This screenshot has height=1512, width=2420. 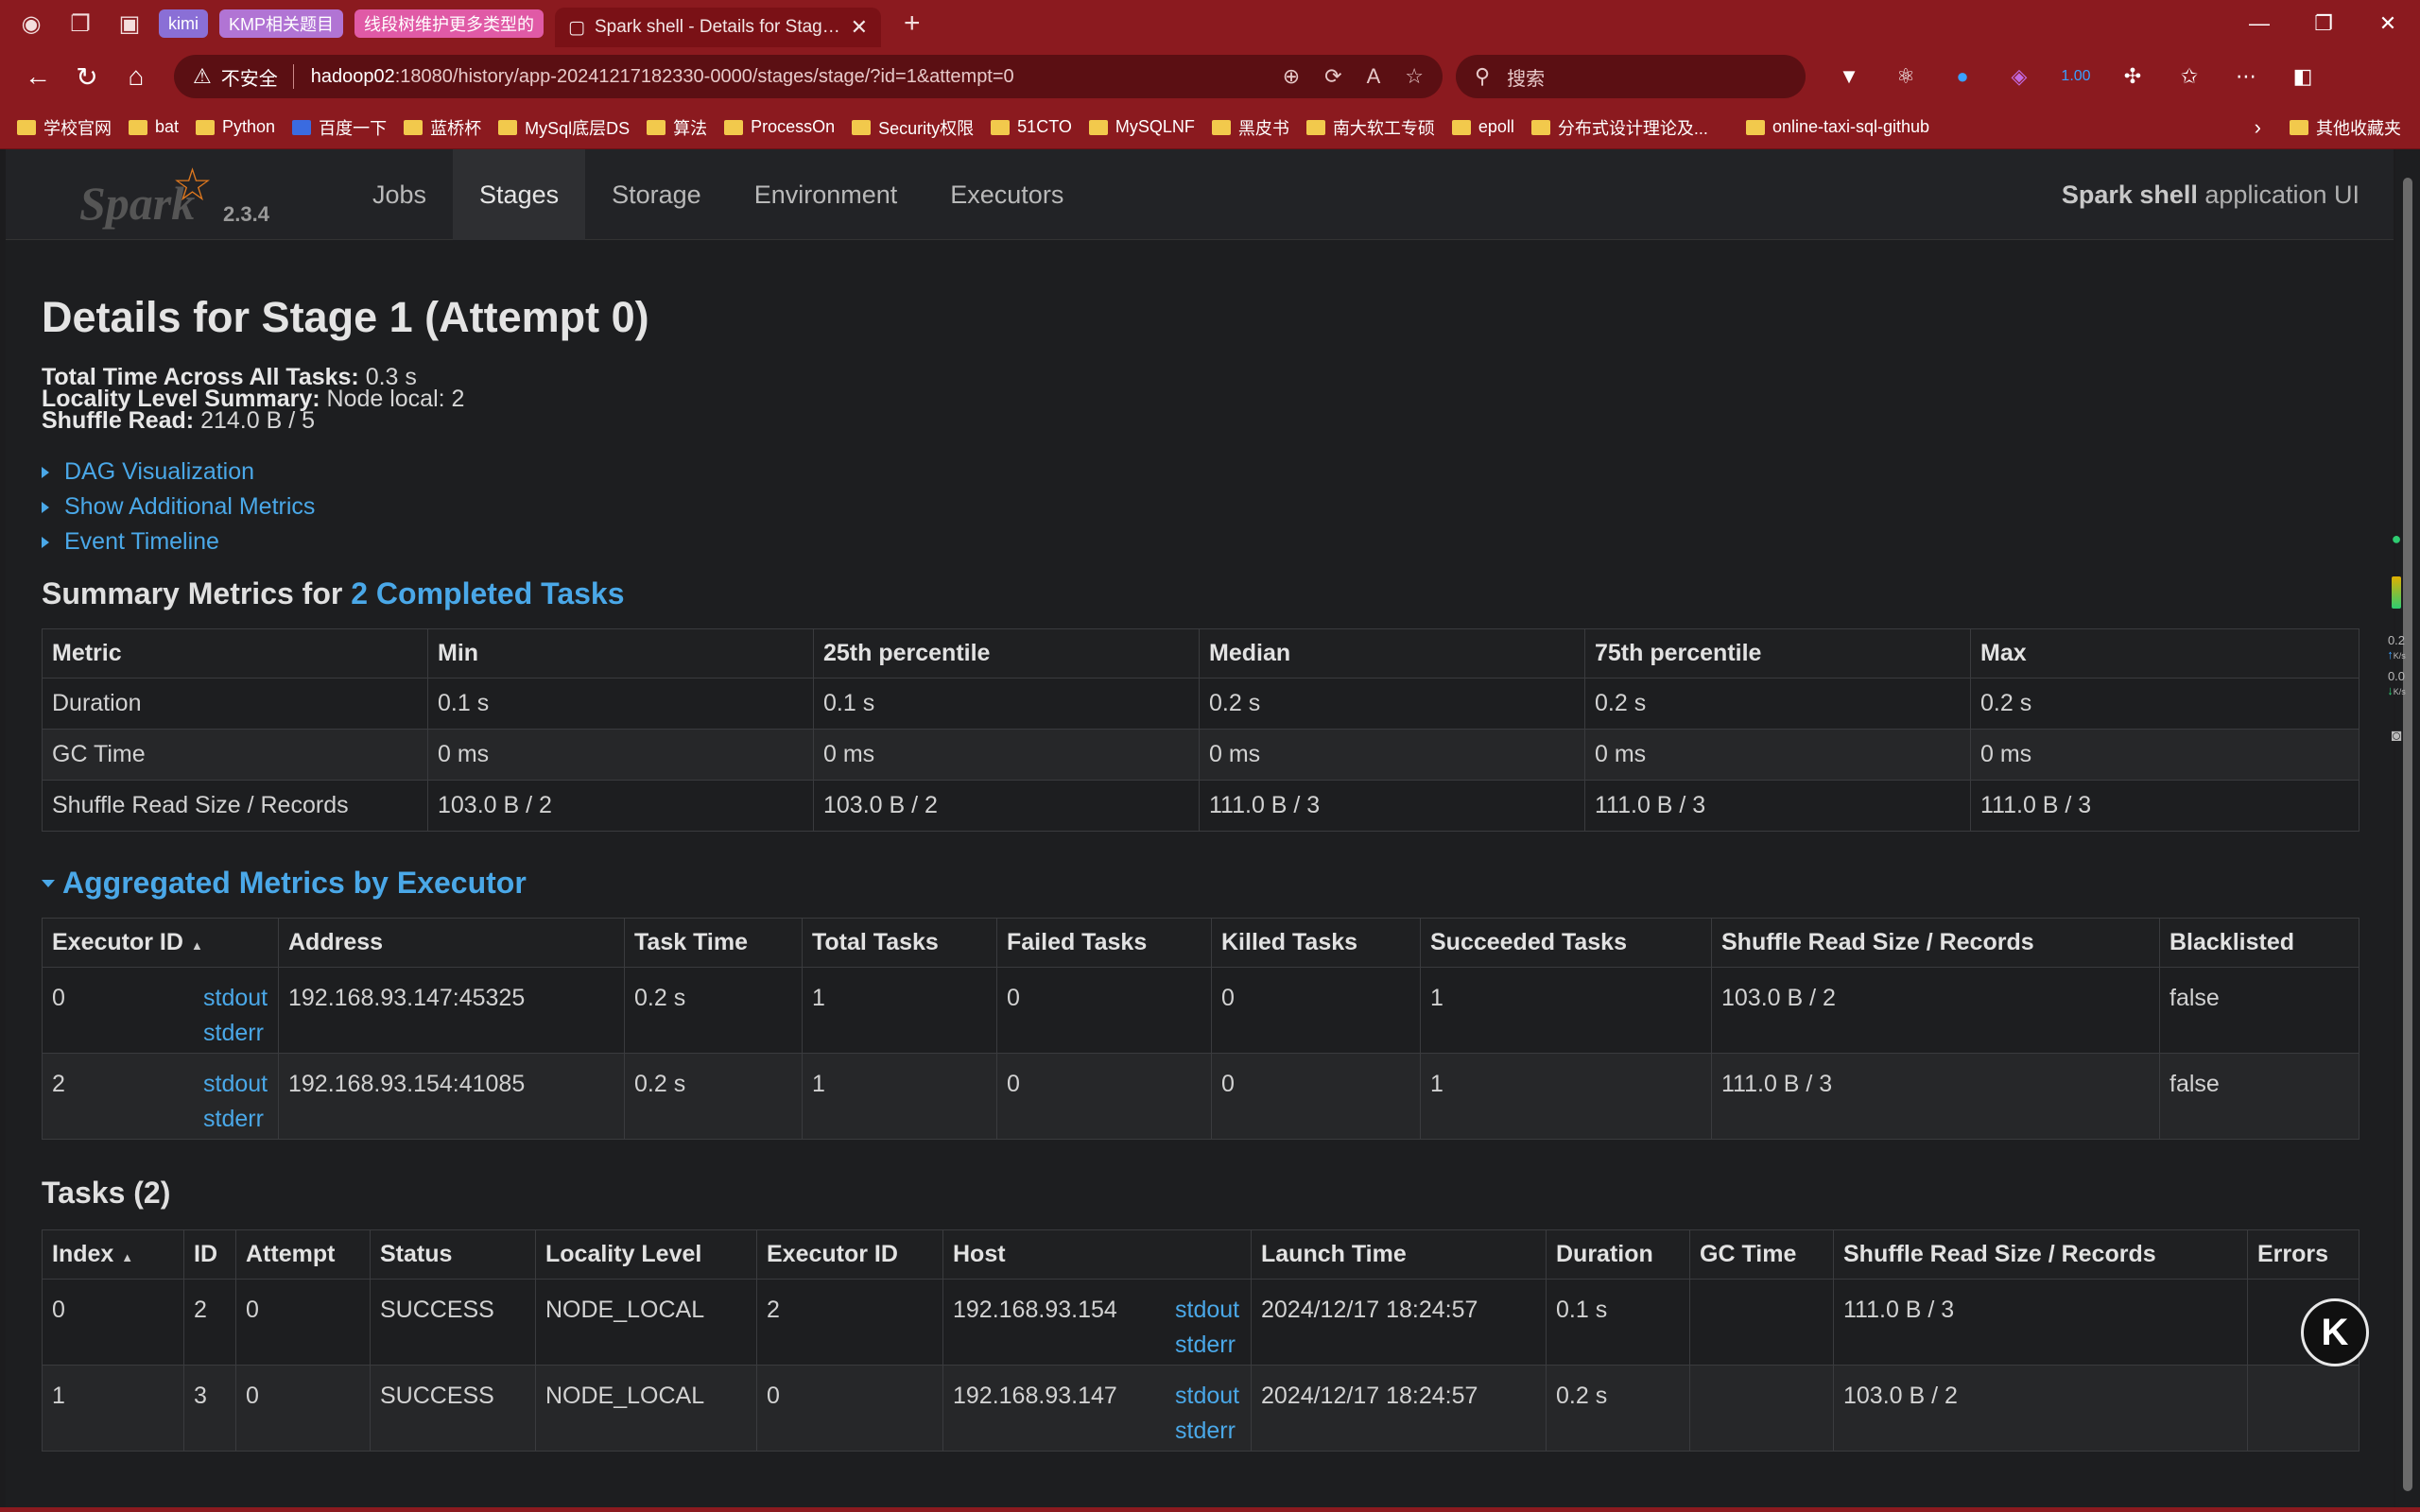 What do you see at coordinates (2303, 1254) in the screenshot?
I see `column-header: Errors` at bounding box center [2303, 1254].